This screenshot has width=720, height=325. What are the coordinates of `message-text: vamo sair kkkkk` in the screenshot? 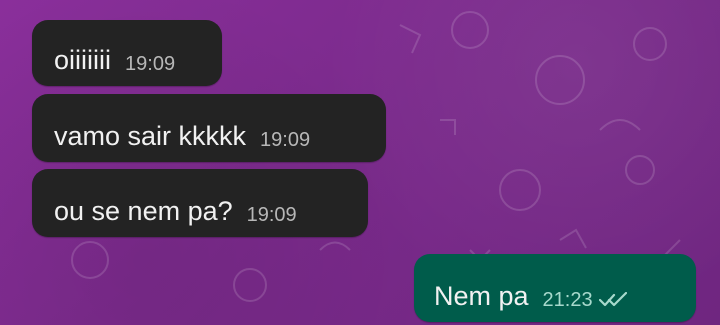 It's located at (150, 136).